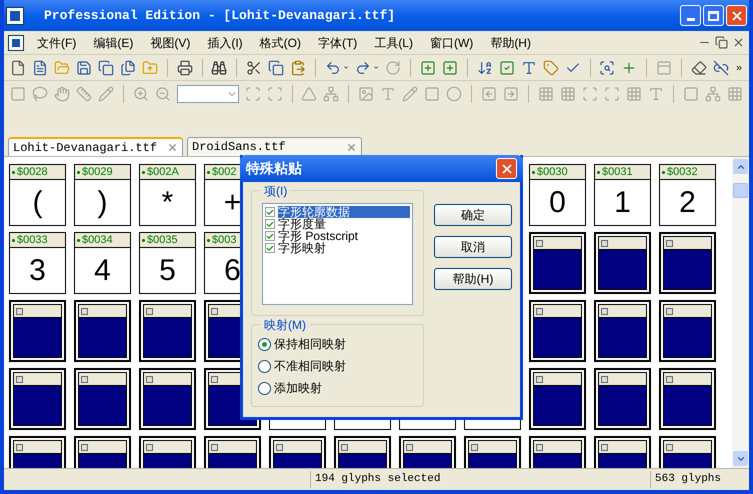  Describe the element at coordinates (302, 248) in the screenshot. I see `list-item: 字形映射` at that location.